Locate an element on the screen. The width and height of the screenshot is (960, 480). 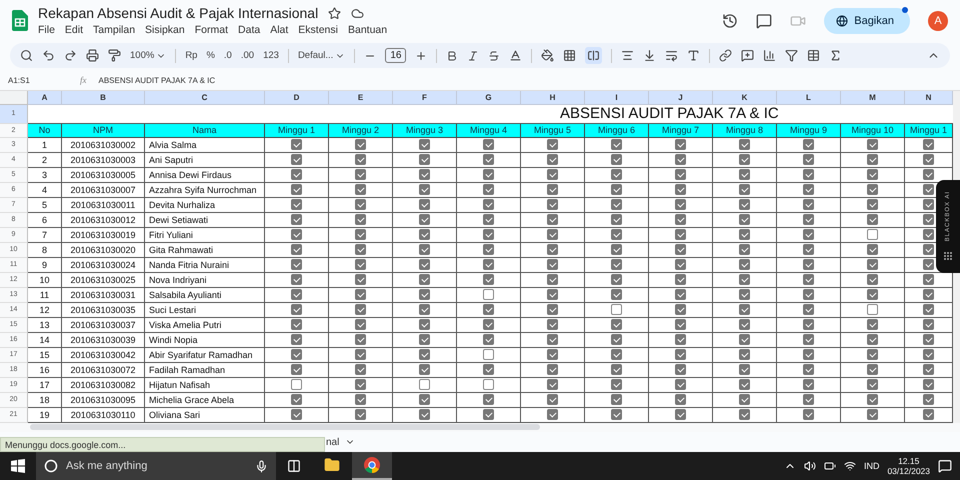
printer-icon is located at coordinates (92, 55).